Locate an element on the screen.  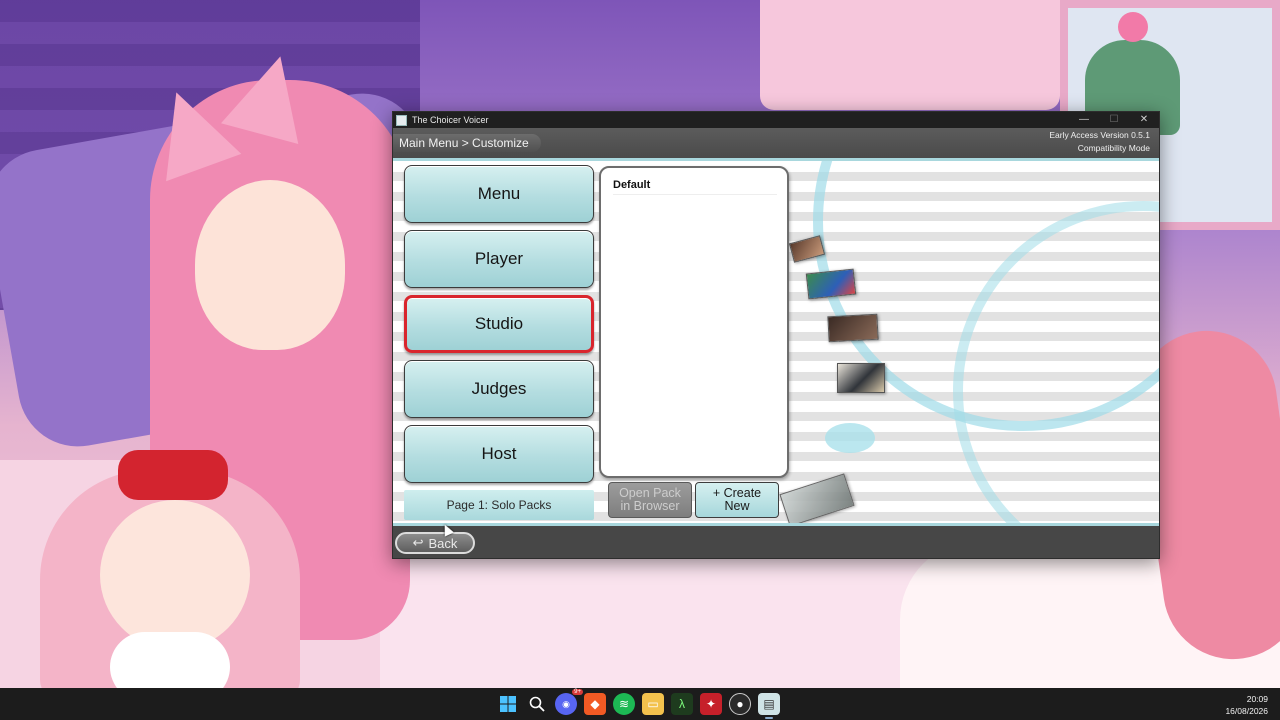
create-new-button: + Create New is located at coordinates (737, 500).